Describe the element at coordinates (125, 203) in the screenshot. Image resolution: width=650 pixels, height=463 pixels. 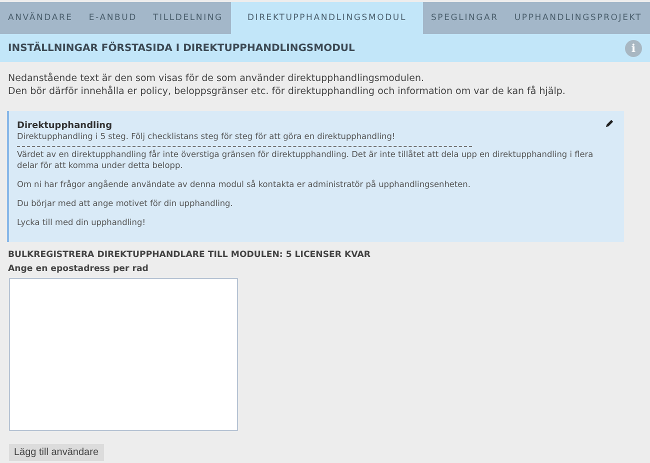
I see `notice-paragraph: Du börjar med att ange motivet för din upphandling.` at that location.